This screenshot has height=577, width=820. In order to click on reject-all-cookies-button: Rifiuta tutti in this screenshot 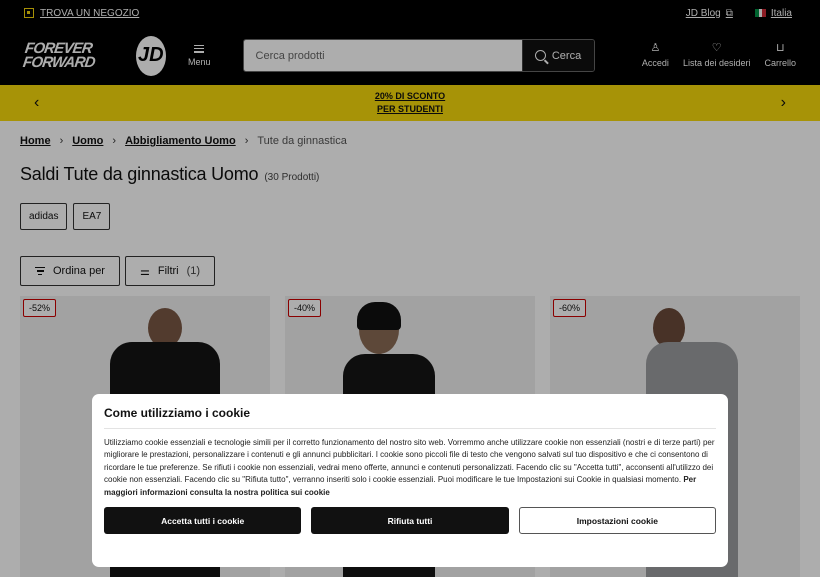, I will do `click(410, 521)`.